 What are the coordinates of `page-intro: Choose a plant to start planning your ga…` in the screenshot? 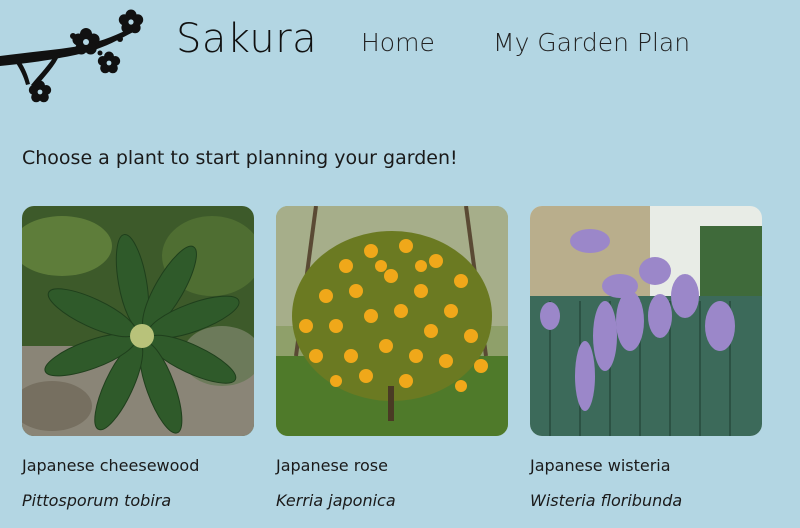 It's located at (240, 158).